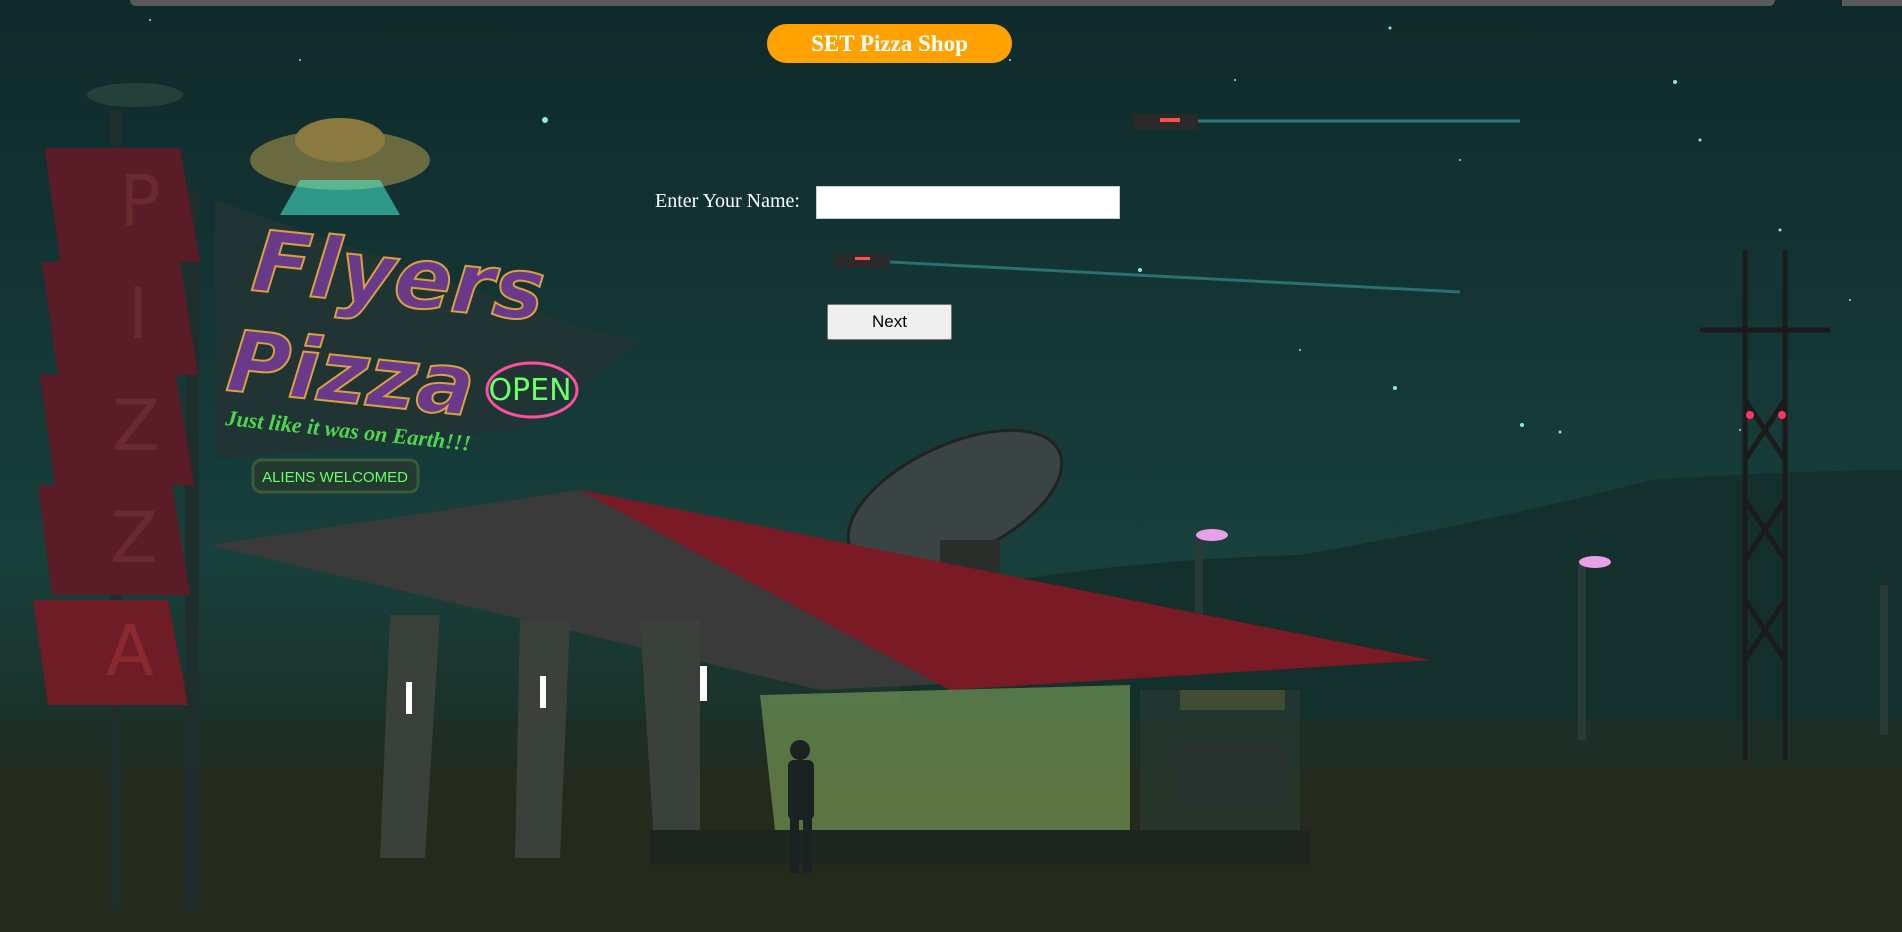 Image resolution: width=1902 pixels, height=932 pixels. I want to click on name-input, so click(968, 202).